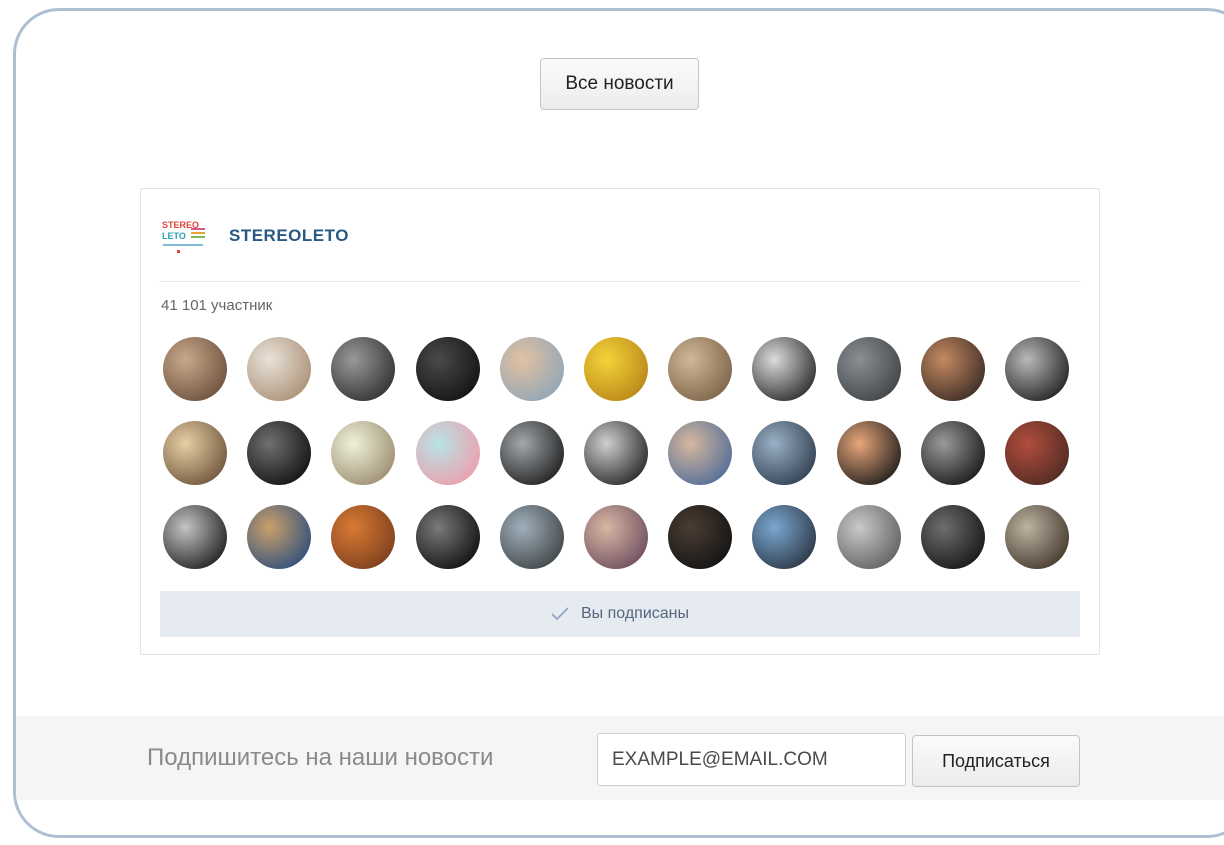 Image resolution: width=1224 pixels, height=845 pixels. I want to click on check-icon, so click(560, 614).